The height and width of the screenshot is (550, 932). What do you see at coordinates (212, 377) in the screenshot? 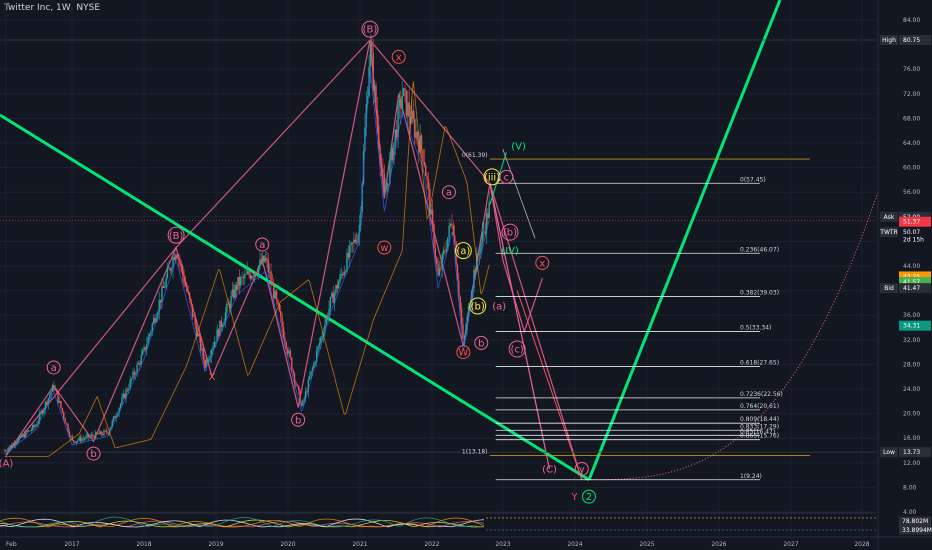
I see `wave-label: X` at bounding box center [212, 377].